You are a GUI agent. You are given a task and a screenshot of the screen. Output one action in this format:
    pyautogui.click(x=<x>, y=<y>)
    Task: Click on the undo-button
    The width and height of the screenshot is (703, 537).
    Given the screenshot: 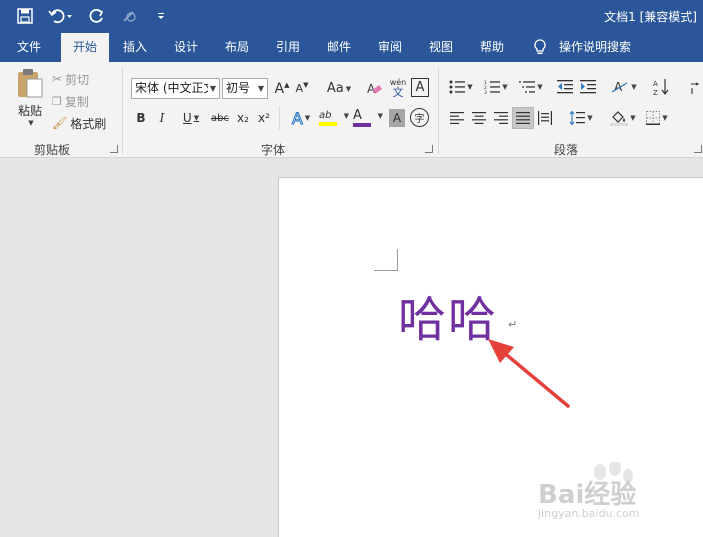 What is the action you would take?
    pyautogui.click(x=61, y=16)
    